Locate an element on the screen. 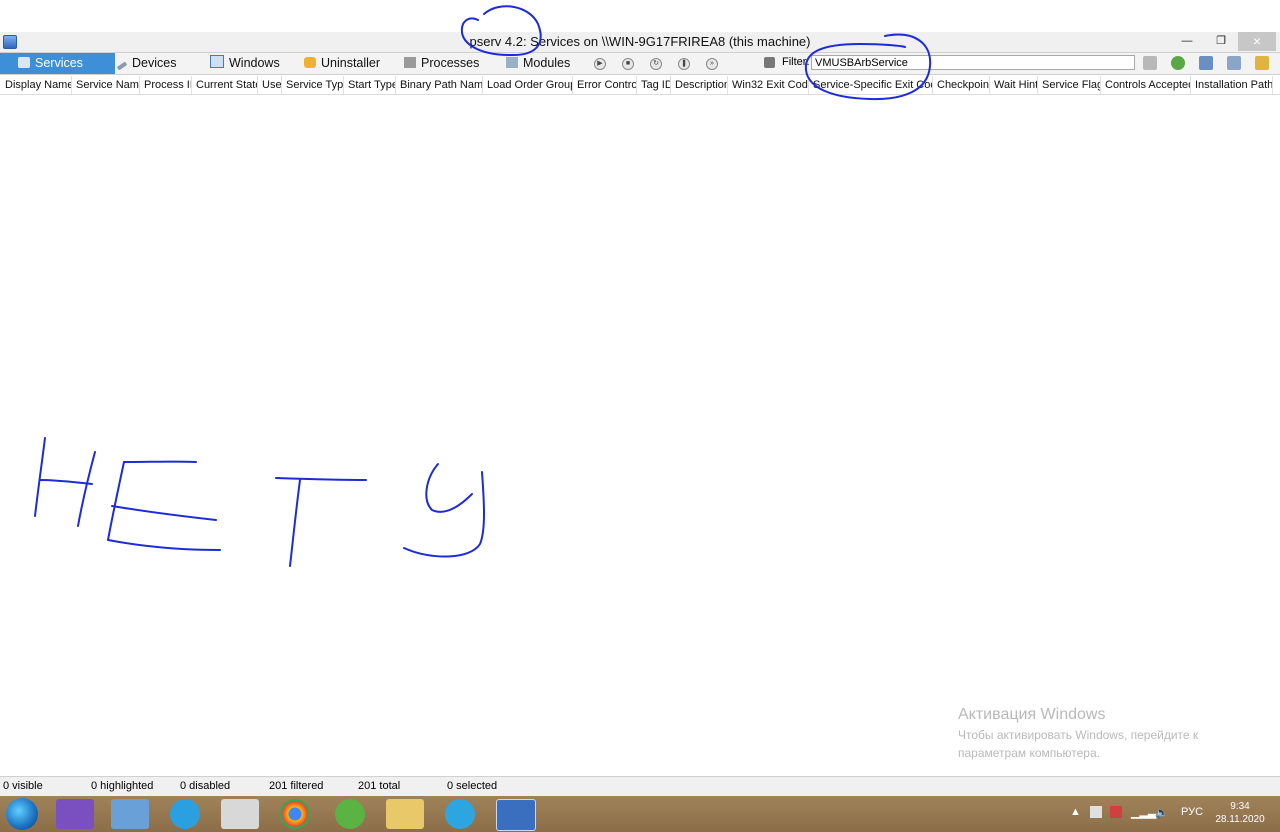 Image resolution: width=1280 pixels, height=832 pixels. col-user: User is located at coordinates (270, 85).